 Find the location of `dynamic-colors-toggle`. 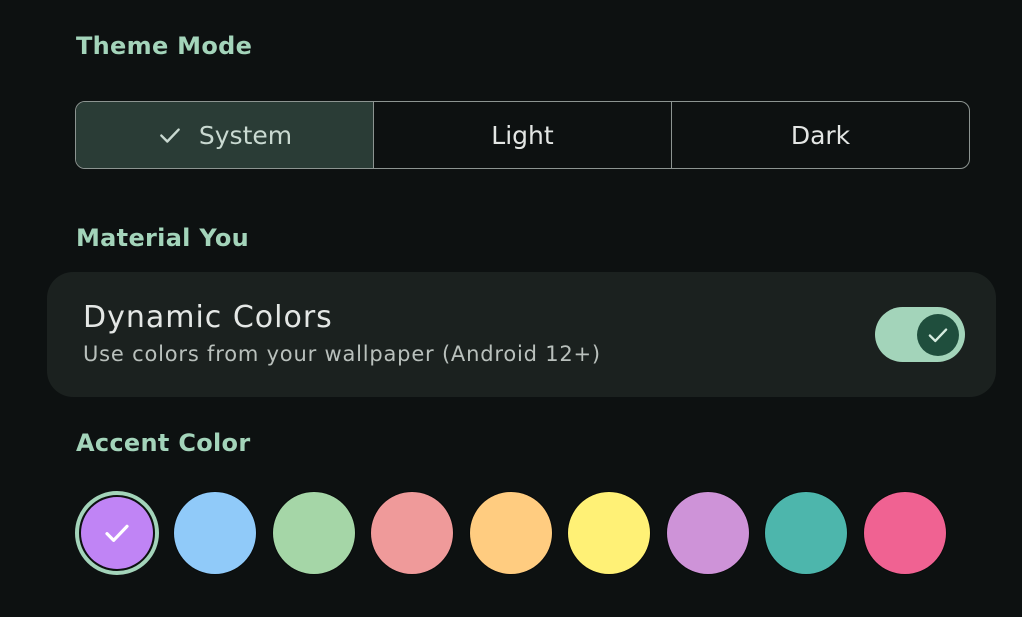

dynamic-colors-toggle is located at coordinates (920, 334).